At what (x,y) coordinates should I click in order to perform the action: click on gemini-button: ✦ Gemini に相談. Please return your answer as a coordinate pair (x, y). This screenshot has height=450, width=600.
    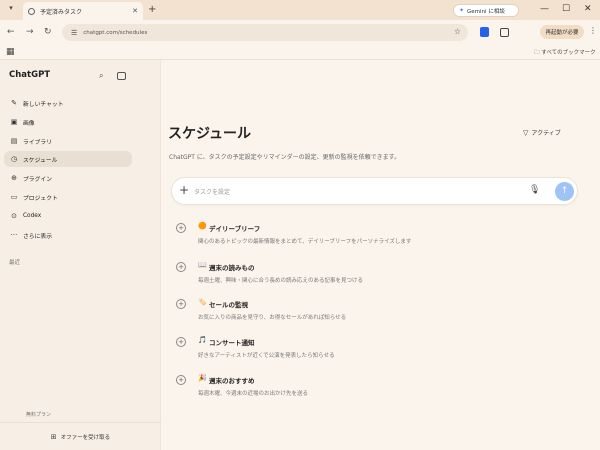
    Looking at the image, I should click on (486, 10).